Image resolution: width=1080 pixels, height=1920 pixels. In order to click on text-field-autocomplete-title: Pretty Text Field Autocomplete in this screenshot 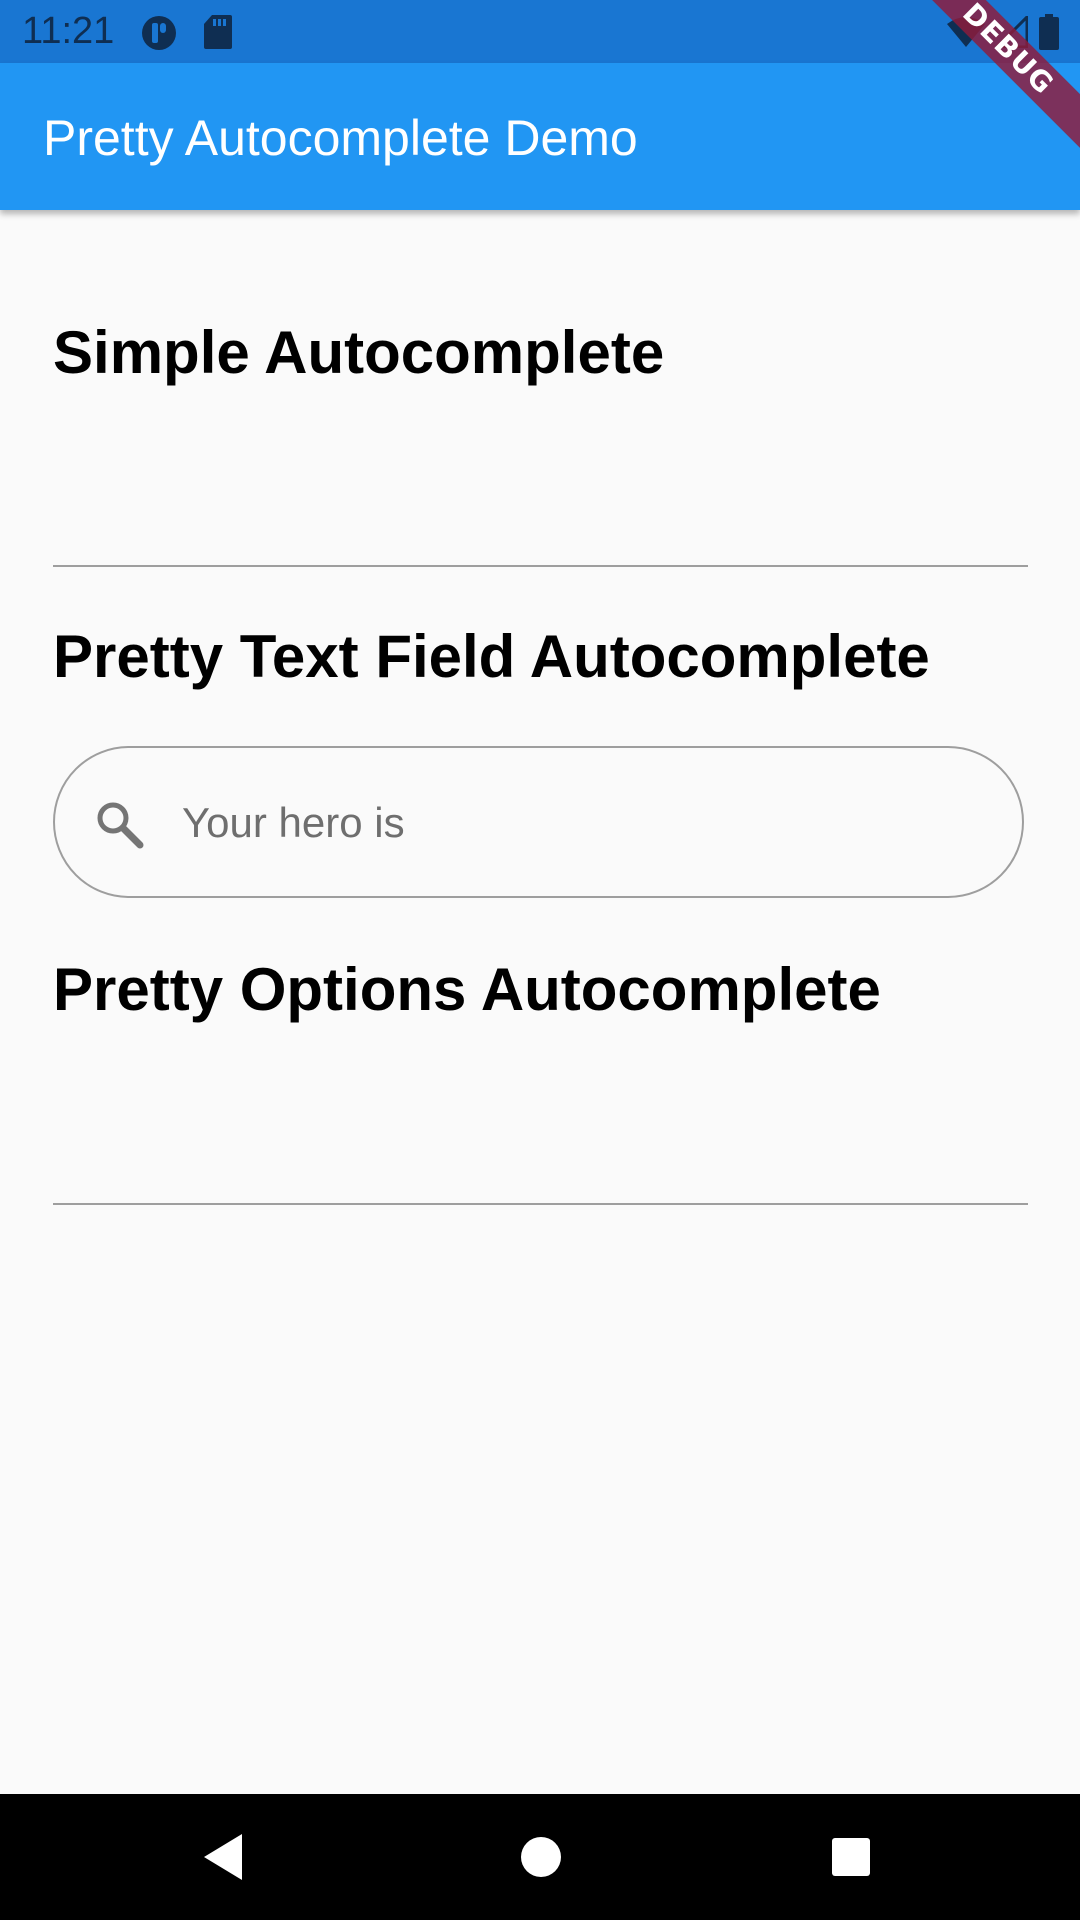, I will do `click(491, 656)`.